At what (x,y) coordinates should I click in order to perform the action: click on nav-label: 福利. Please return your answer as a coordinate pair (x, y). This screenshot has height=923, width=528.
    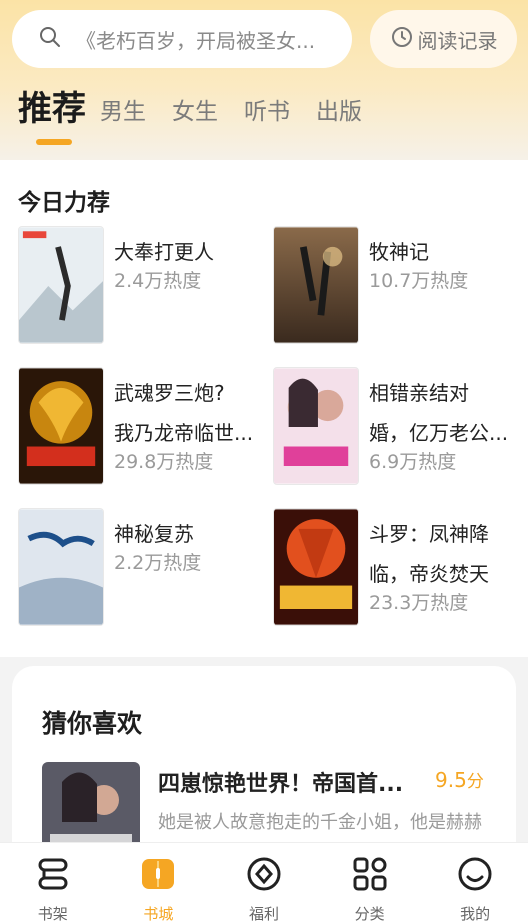
    Looking at the image, I should click on (263, 914).